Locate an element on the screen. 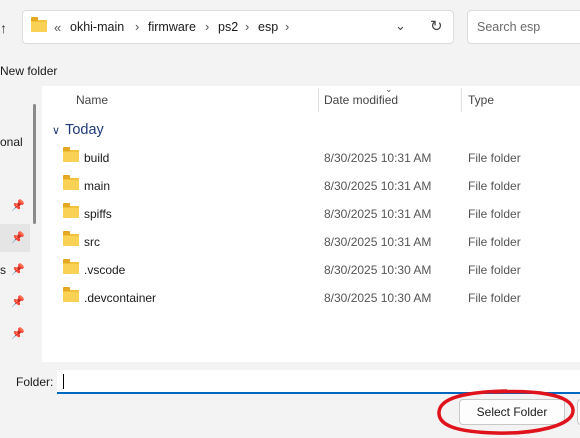 The image size is (580, 438). address-dropdown-chevron-icon: ⌄ is located at coordinates (400, 26).